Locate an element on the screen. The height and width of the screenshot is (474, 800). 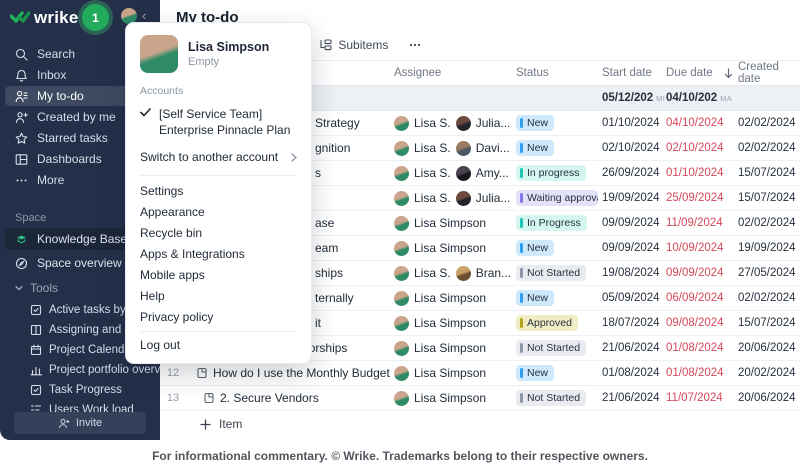
start-date: 26/09/2024 is located at coordinates (630, 173).